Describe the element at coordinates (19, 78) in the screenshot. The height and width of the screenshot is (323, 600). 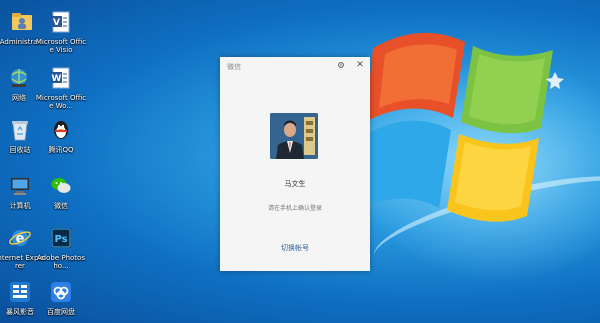
I see `globe-network-icon` at that location.